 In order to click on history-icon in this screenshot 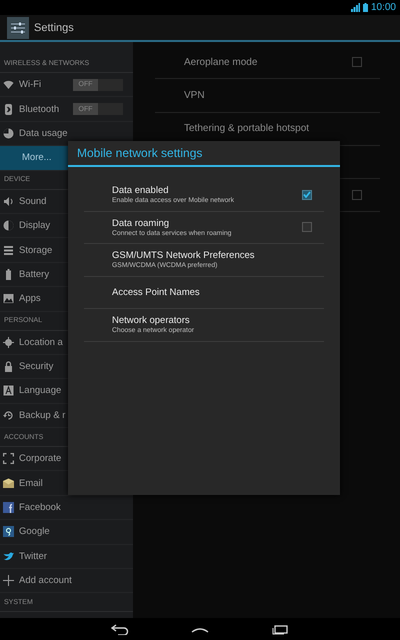, I will do `click(8, 415)`.